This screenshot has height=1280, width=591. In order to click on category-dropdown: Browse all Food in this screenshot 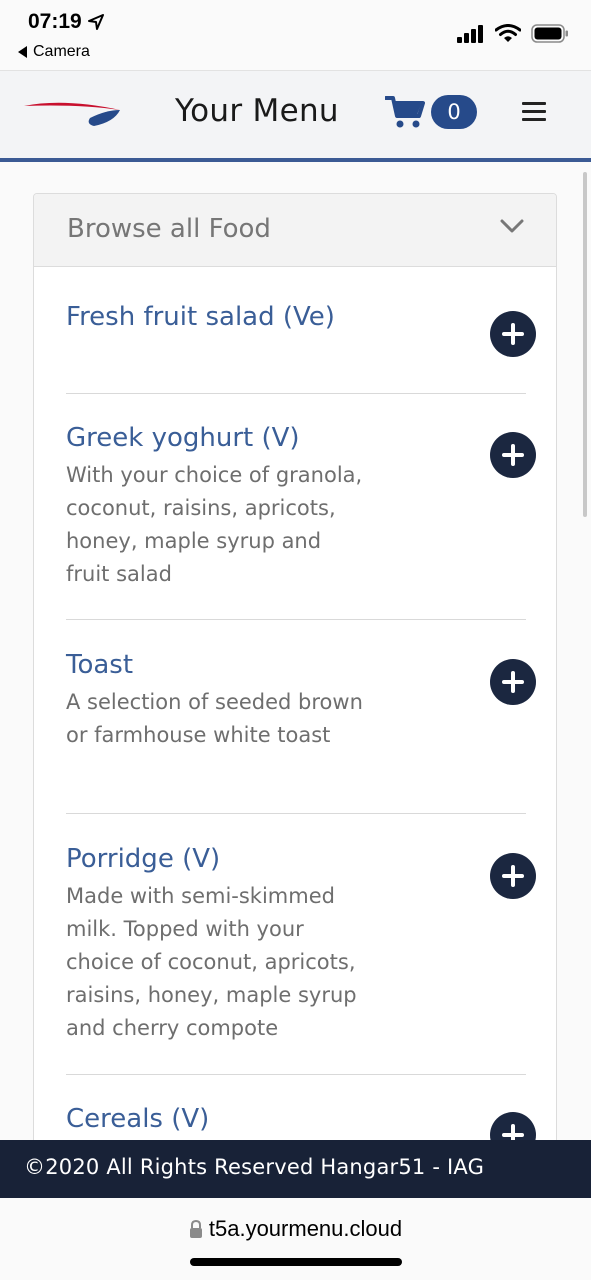, I will do `click(295, 230)`.